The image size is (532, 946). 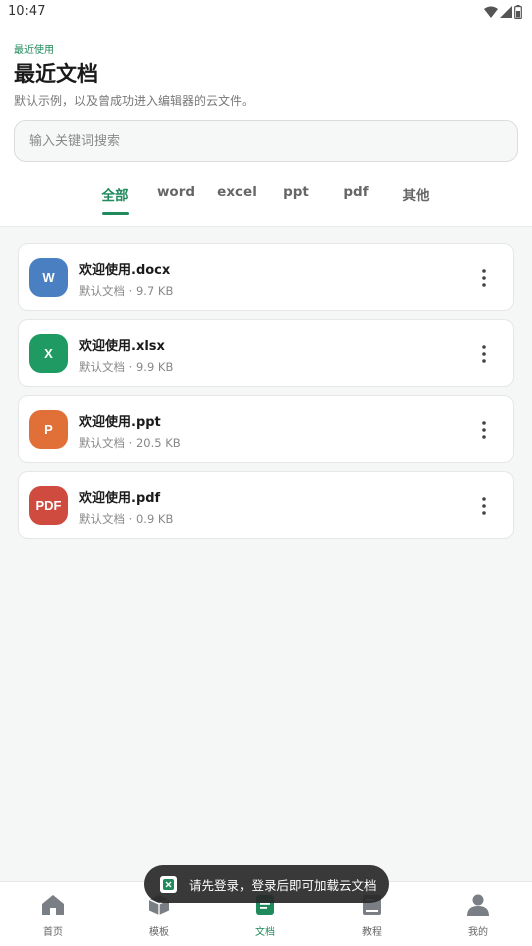 What do you see at coordinates (115, 213) in the screenshot?
I see `active-tab-indicator` at bounding box center [115, 213].